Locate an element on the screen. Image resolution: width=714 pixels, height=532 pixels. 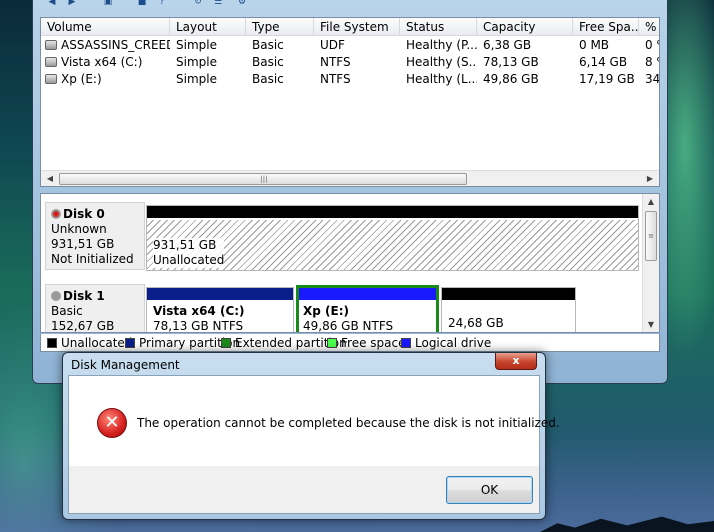
legend-label: Unallocated is located at coordinates (97, 343).